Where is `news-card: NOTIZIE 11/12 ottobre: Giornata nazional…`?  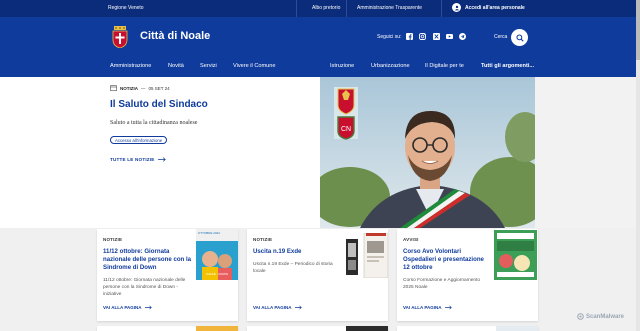
news-card: NOTIZIE 11/12 ottobre: Giornata nazional… is located at coordinates (167, 275).